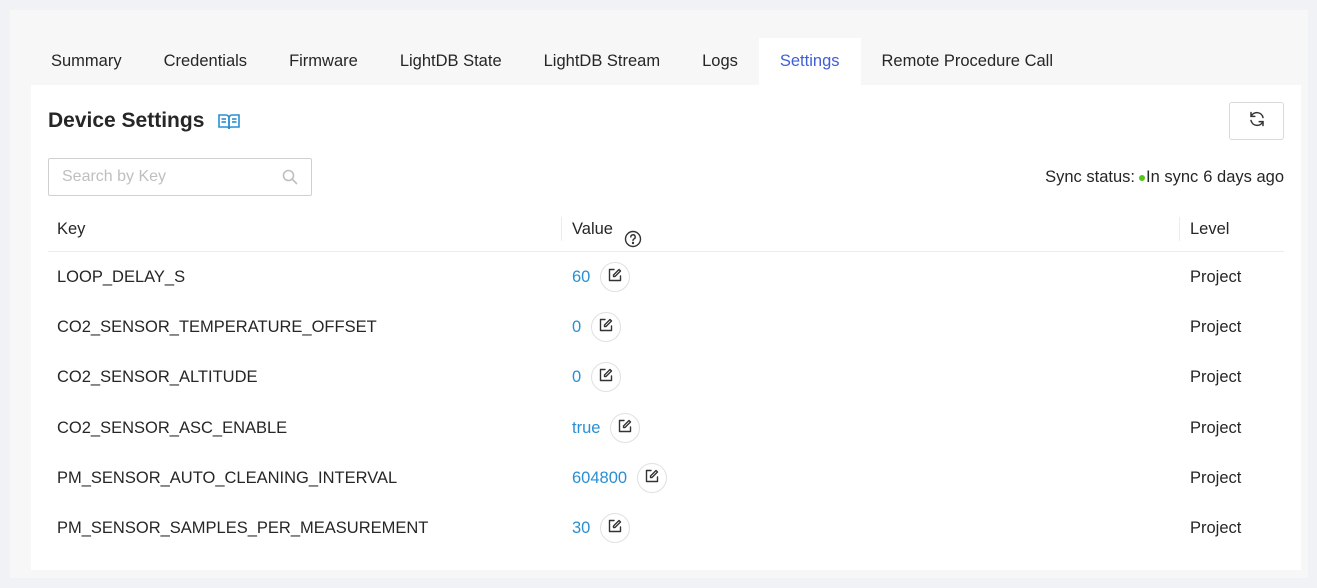  I want to click on tab-lightdb-state: LightDB State, so click(451, 61).